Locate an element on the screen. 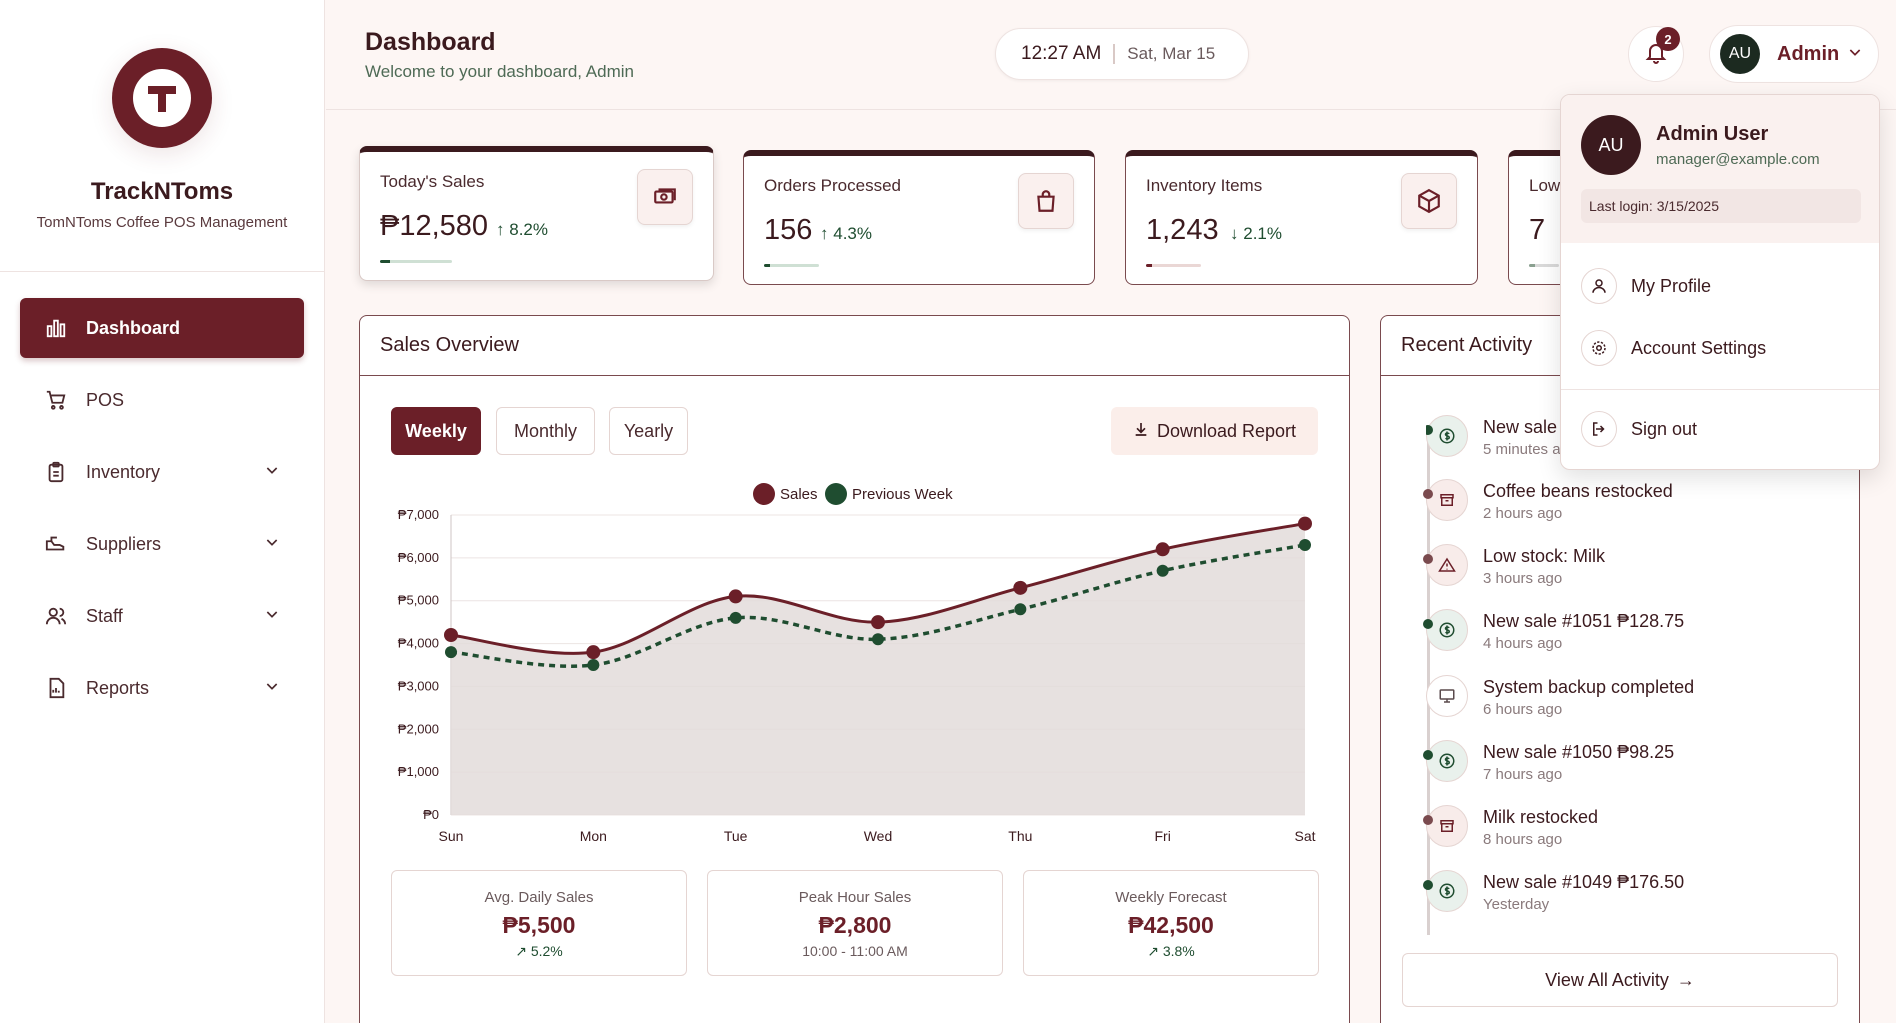  activity-item: New sale #1051 ₱128.75 4 hours ago is located at coordinates (1614, 634).